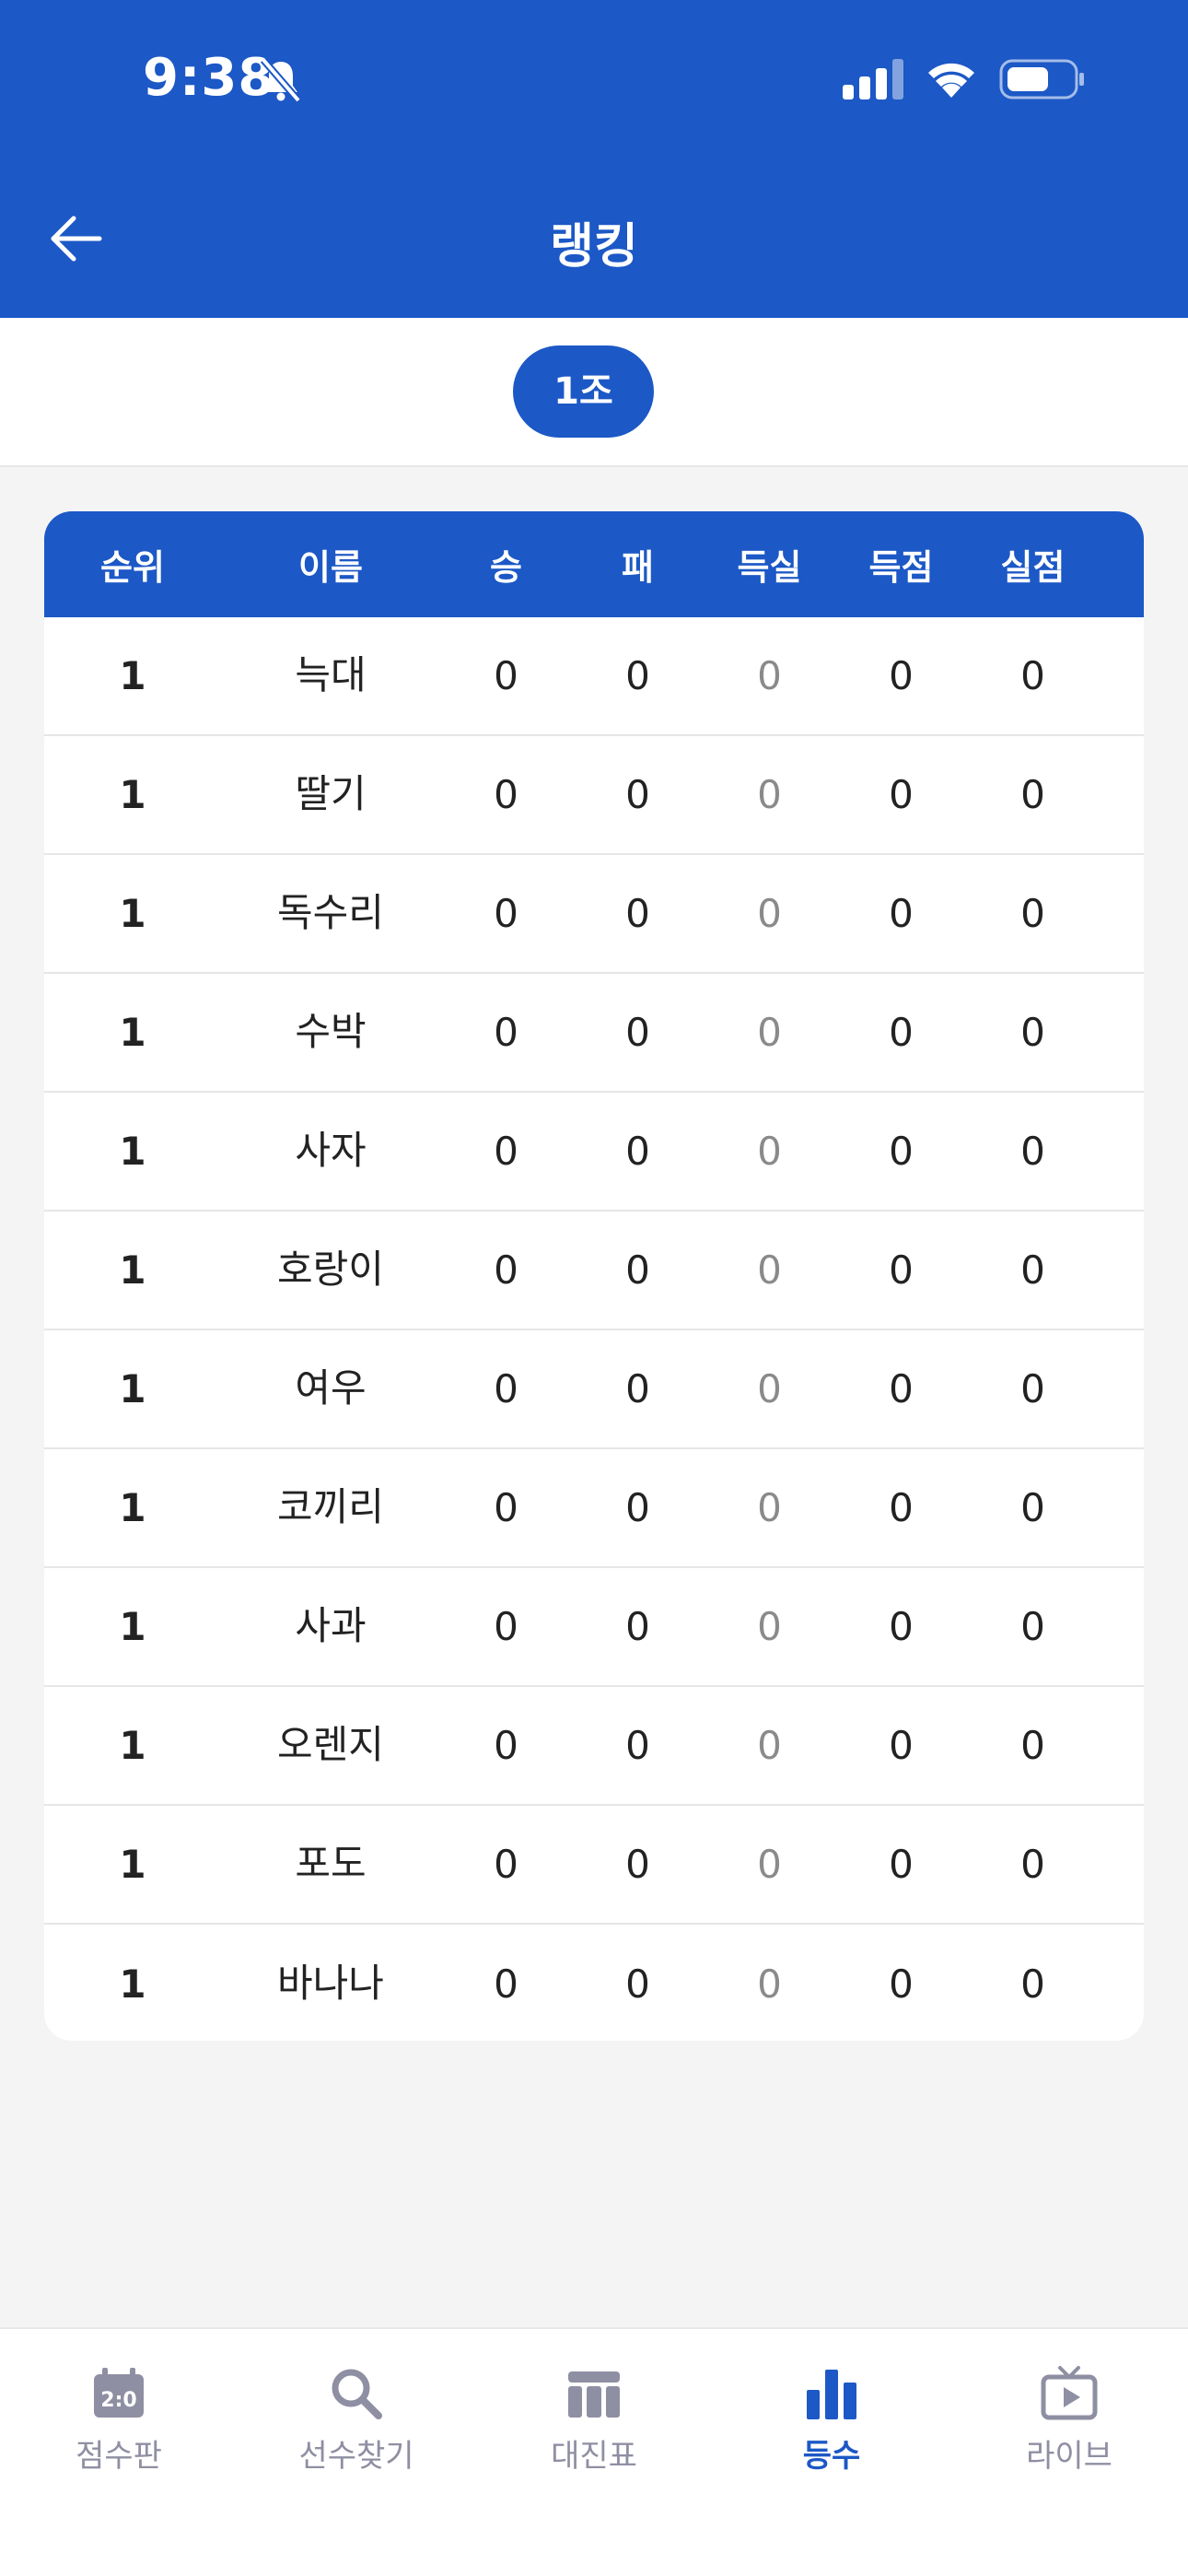 The image size is (1188, 2576). What do you see at coordinates (132, 567) in the screenshot?
I see `column-header-rank: 순위` at bounding box center [132, 567].